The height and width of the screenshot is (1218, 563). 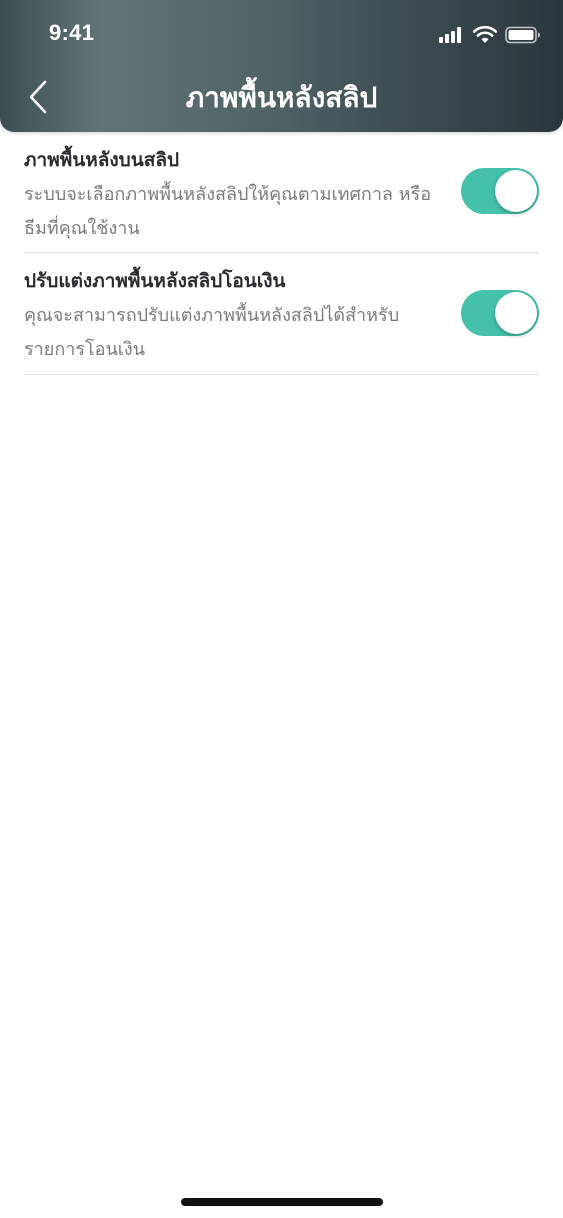 What do you see at coordinates (72, 32) in the screenshot?
I see `status-time: 9:41` at bounding box center [72, 32].